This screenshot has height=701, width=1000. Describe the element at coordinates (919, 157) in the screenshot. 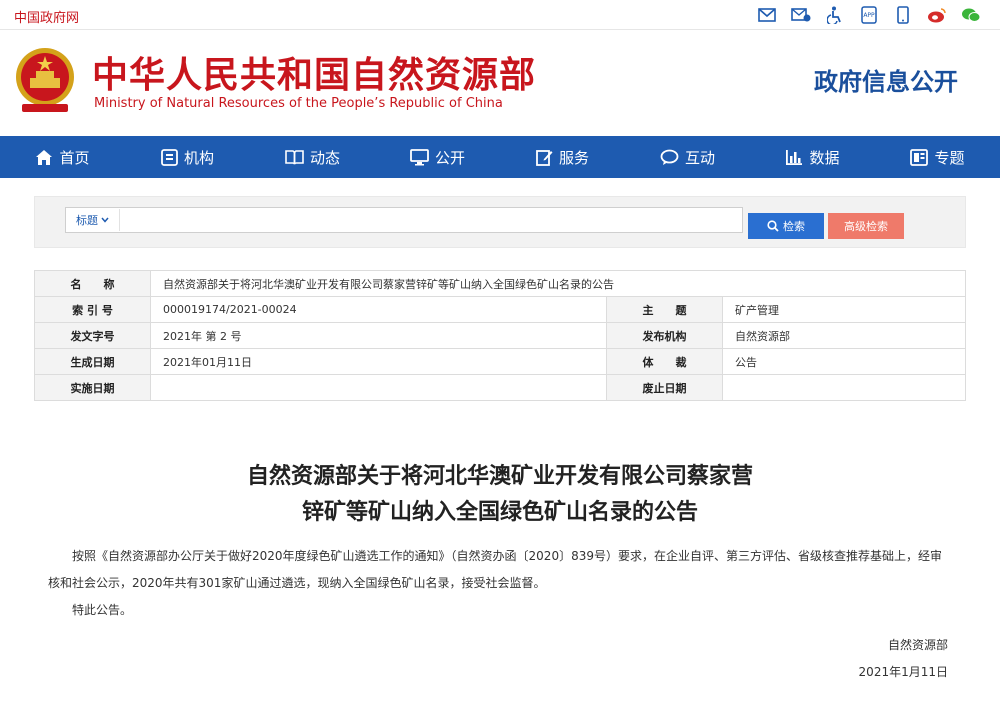

I see `topic-icon` at that location.